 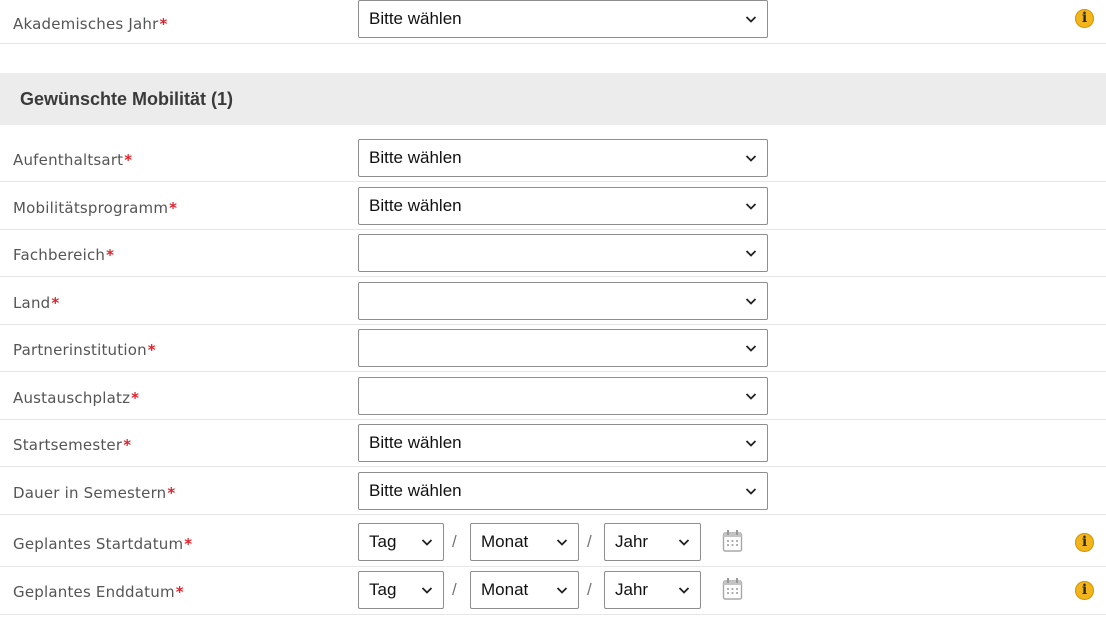 I want to click on field-label: Dauer in Semestern*, so click(x=94, y=493).